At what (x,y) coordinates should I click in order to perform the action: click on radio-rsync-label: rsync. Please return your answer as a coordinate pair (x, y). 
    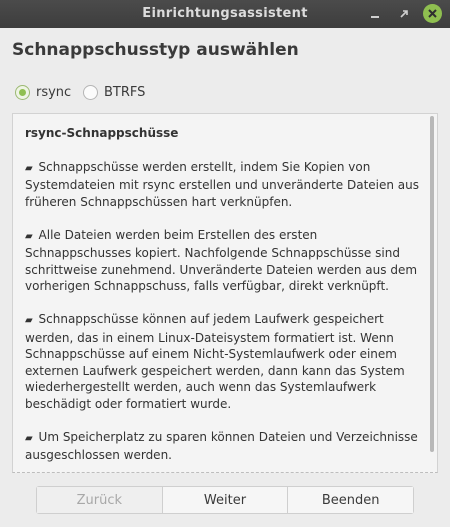
    Looking at the image, I should click on (53, 92).